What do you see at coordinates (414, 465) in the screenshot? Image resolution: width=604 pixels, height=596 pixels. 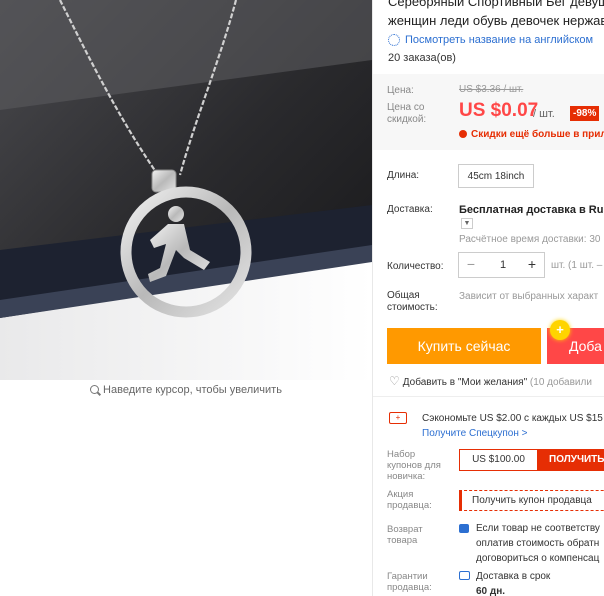 I see `newbie-coupon-label: Набор купонов для новичка:` at bounding box center [414, 465].